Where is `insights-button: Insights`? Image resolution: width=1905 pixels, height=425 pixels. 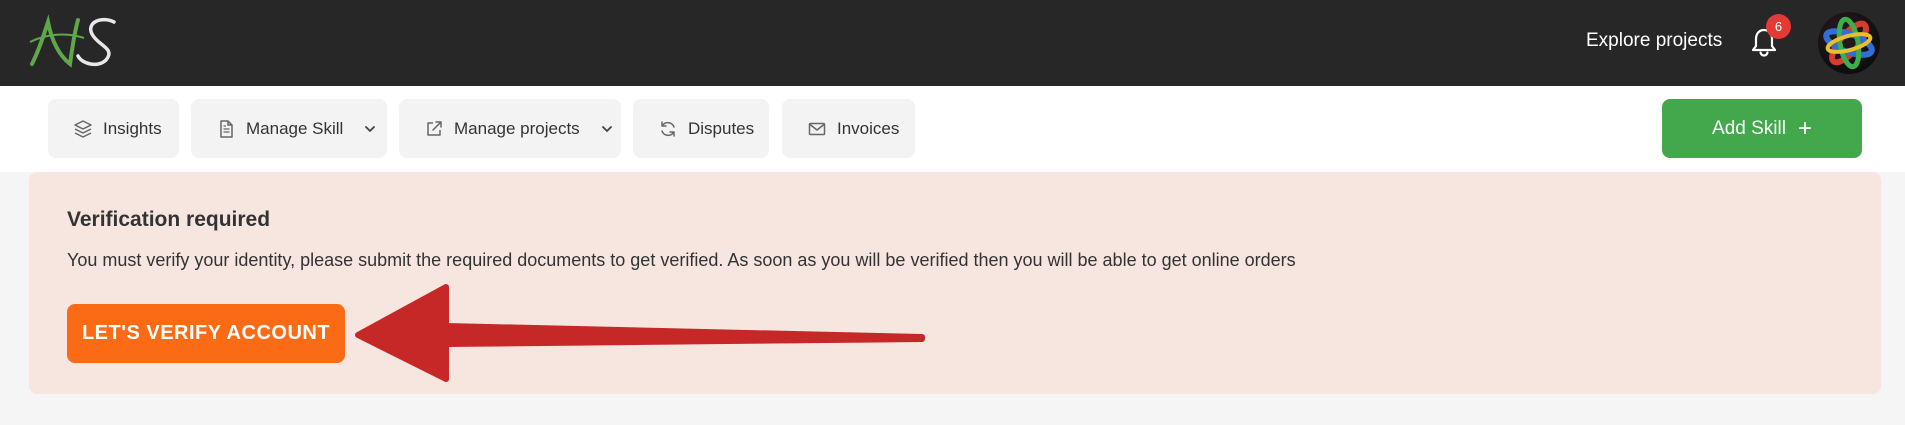 insights-button: Insights is located at coordinates (113, 128).